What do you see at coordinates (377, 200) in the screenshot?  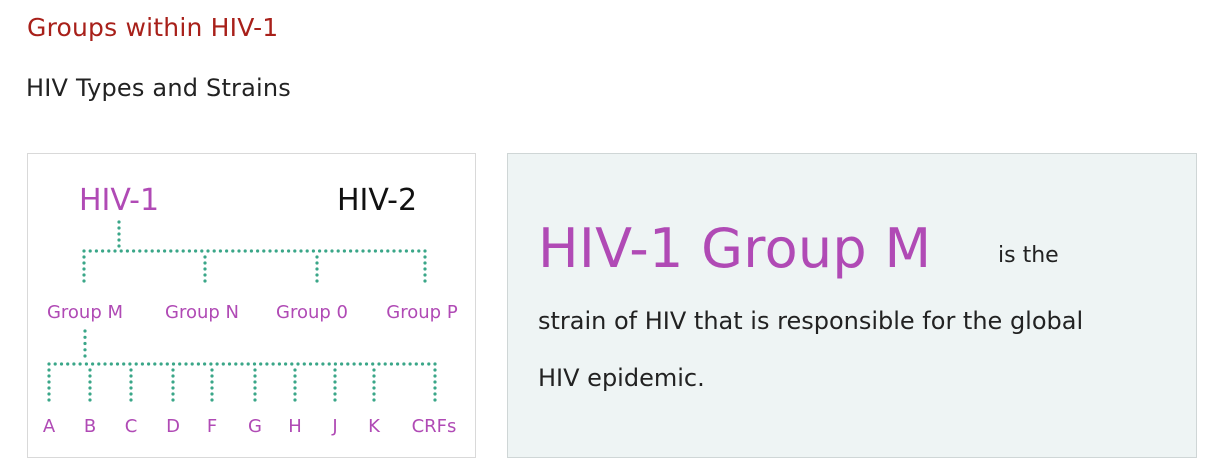 I see `type-label-hiv-2: HIV-2` at bounding box center [377, 200].